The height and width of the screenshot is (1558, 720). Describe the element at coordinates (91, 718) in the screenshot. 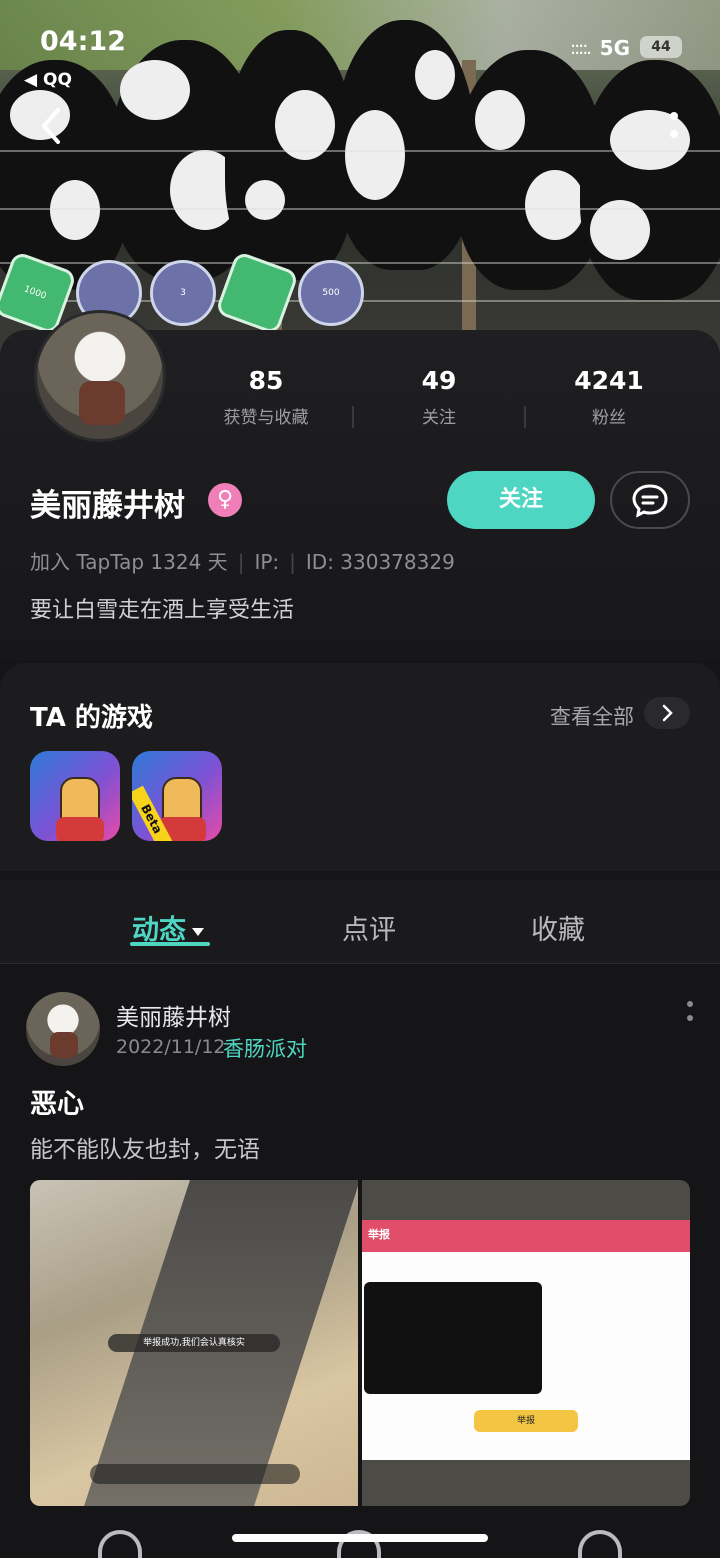

I see `games-title: TA 的游戏` at that location.